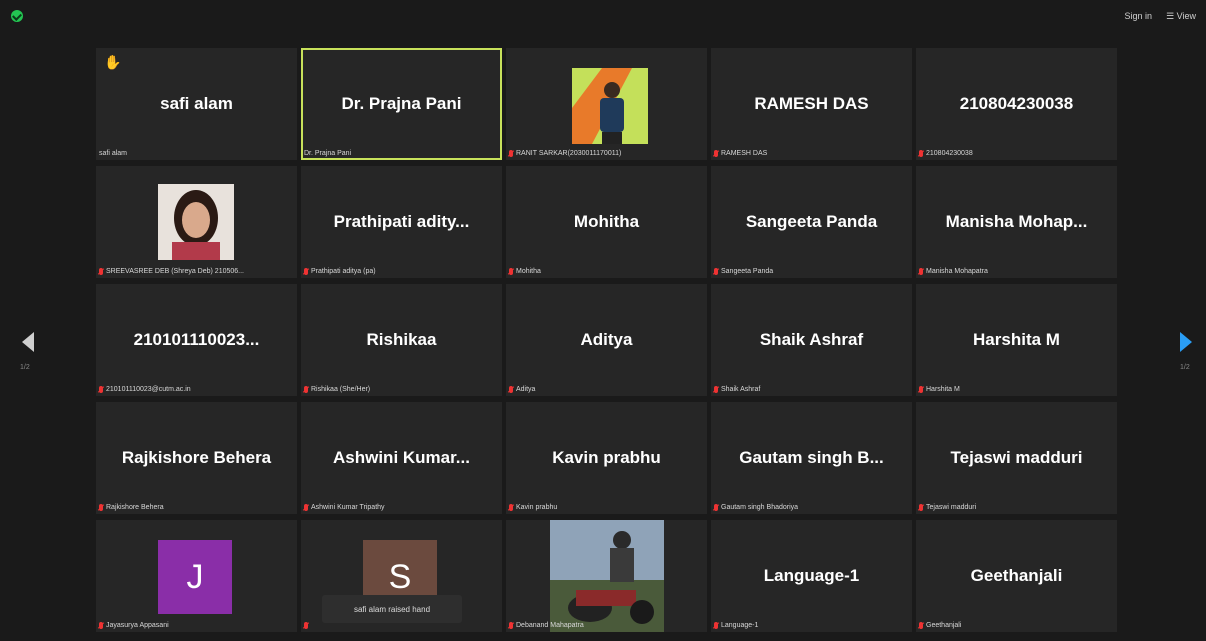  What do you see at coordinates (137, 625) in the screenshot?
I see `participant-name: Jayasurya Appasani` at bounding box center [137, 625].